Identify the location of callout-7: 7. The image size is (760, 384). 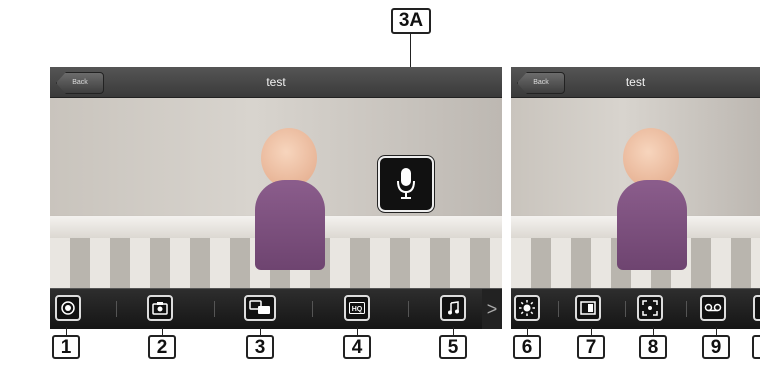
(591, 347).